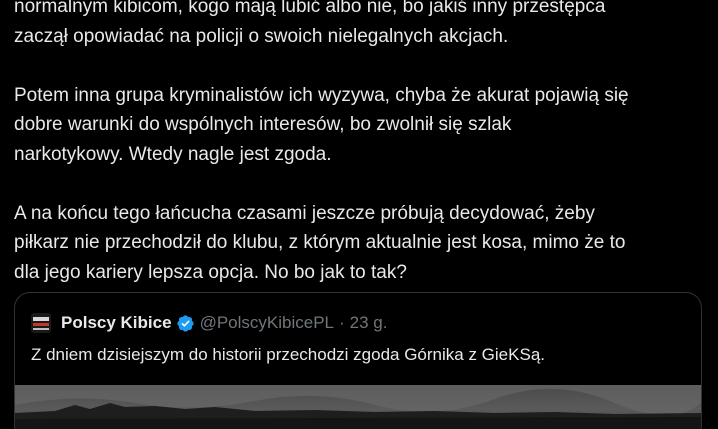  What do you see at coordinates (41, 323) in the screenshot?
I see `avatar` at bounding box center [41, 323].